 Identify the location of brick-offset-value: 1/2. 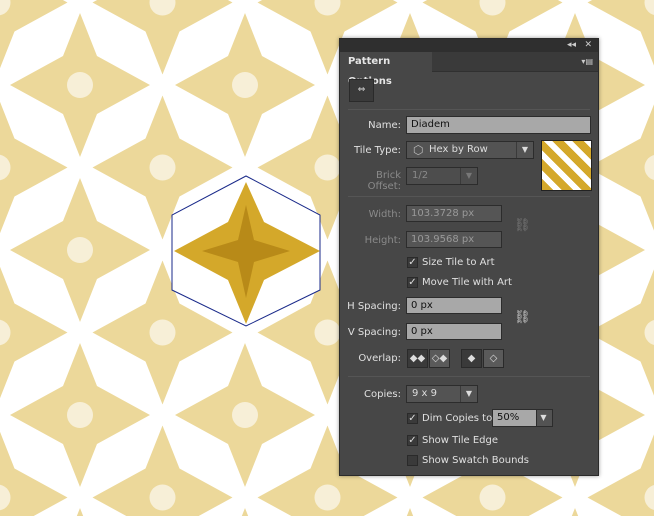
(420, 175).